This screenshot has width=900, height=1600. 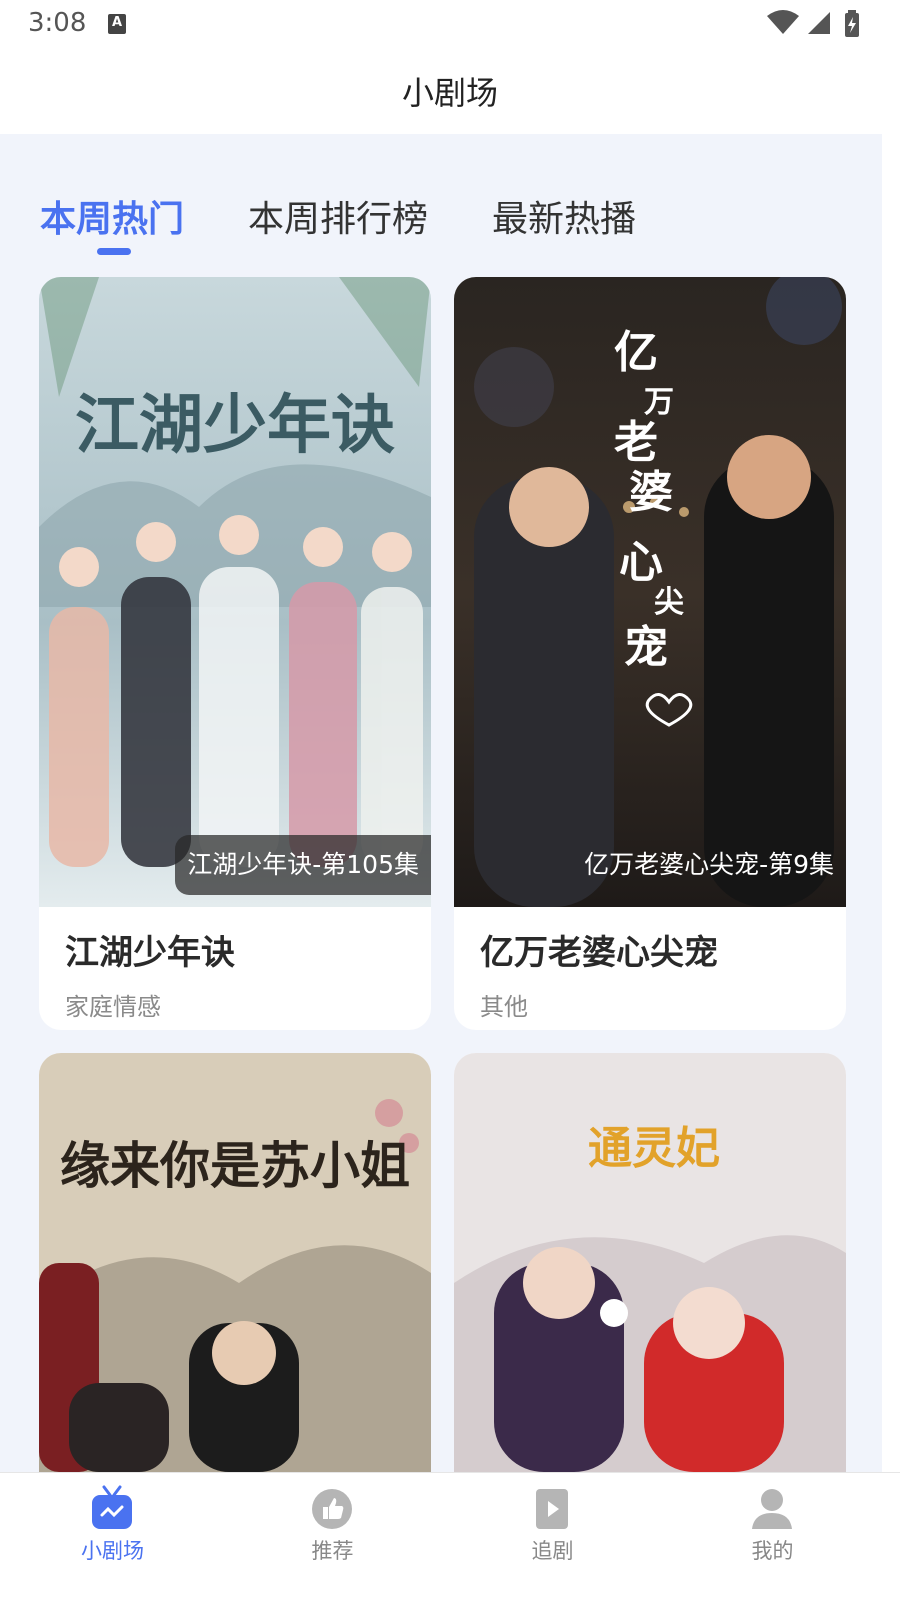 What do you see at coordinates (669, 602) in the screenshot?
I see `svg-text: 尖` at bounding box center [669, 602].